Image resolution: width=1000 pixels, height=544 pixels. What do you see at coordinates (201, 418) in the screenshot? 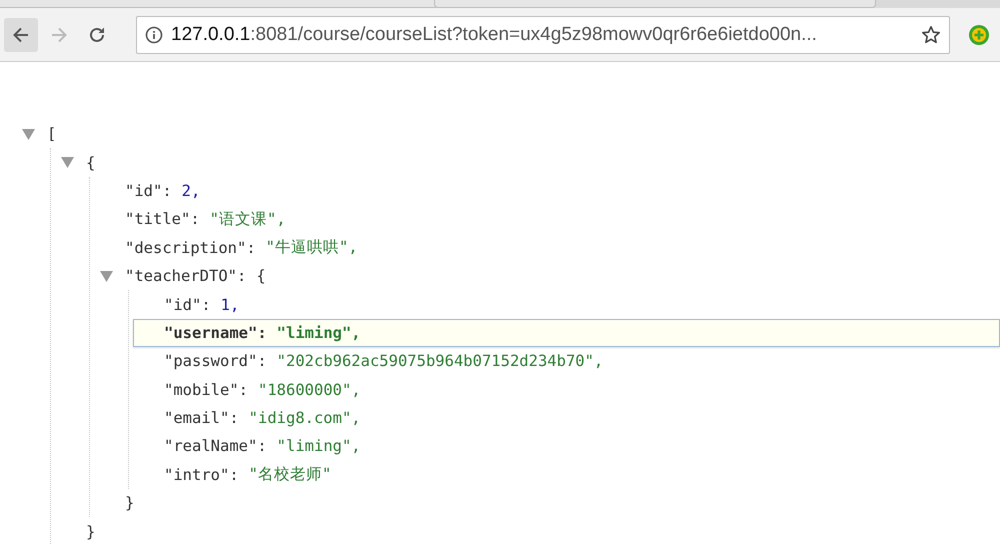
I see `json-key: "email":` at bounding box center [201, 418].